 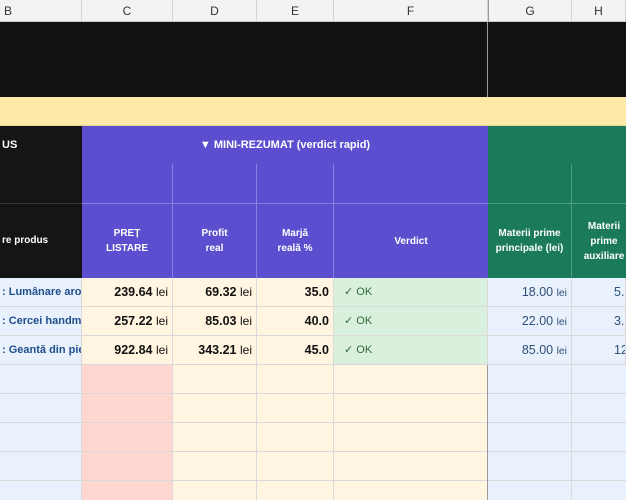 I want to click on materii-cell: 18.00 lei, so click(x=530, y=292).